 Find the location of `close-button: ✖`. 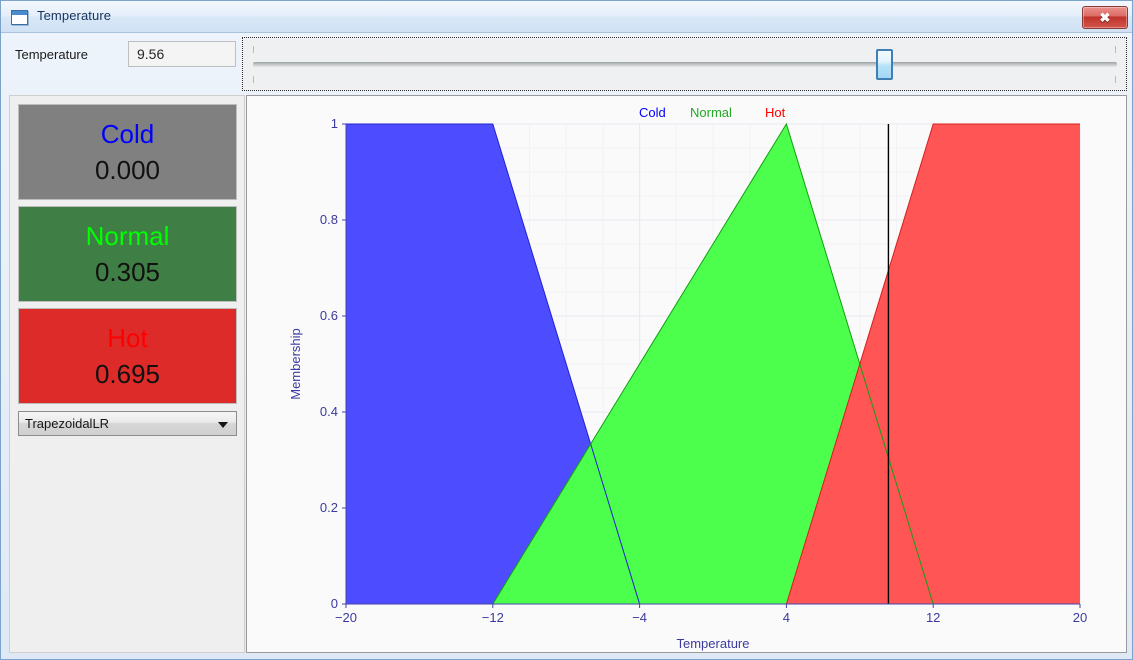

close-button: ✖ is located at coordinates (1105, 17).